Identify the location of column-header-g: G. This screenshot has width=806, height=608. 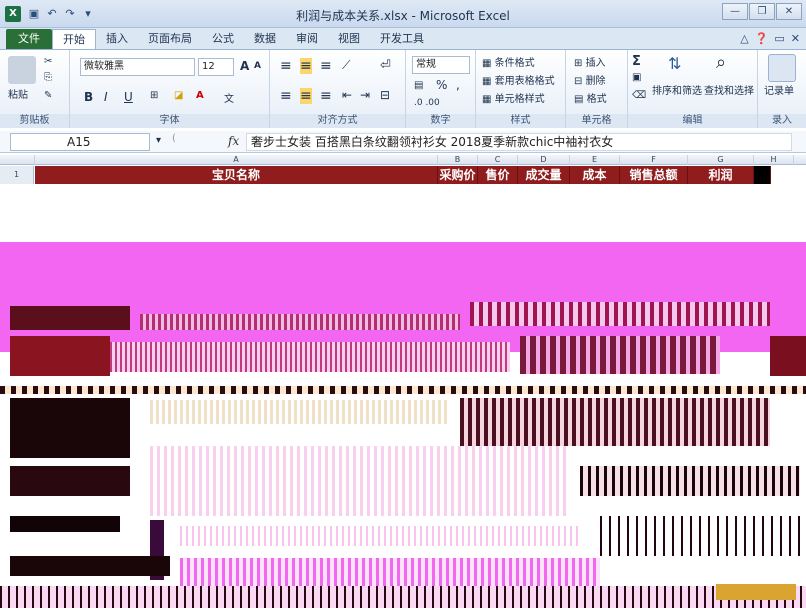
(721, 160).